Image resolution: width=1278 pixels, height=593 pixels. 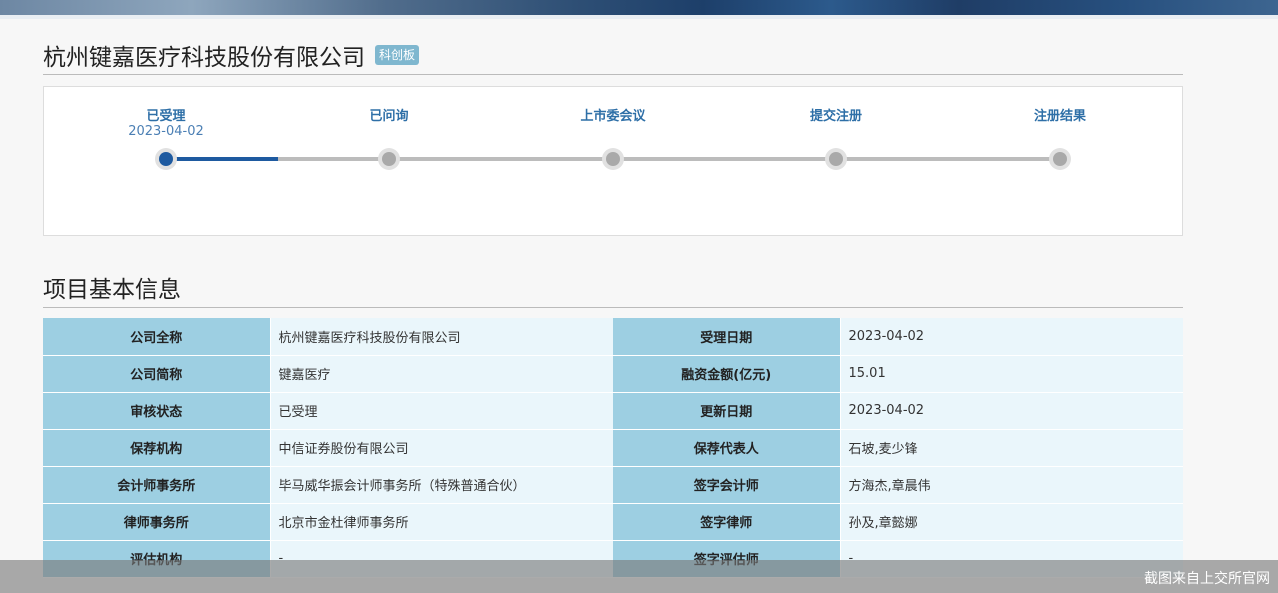 I want to click on field-value: 中信证券股份有限公司, so click(x=441, y=448).